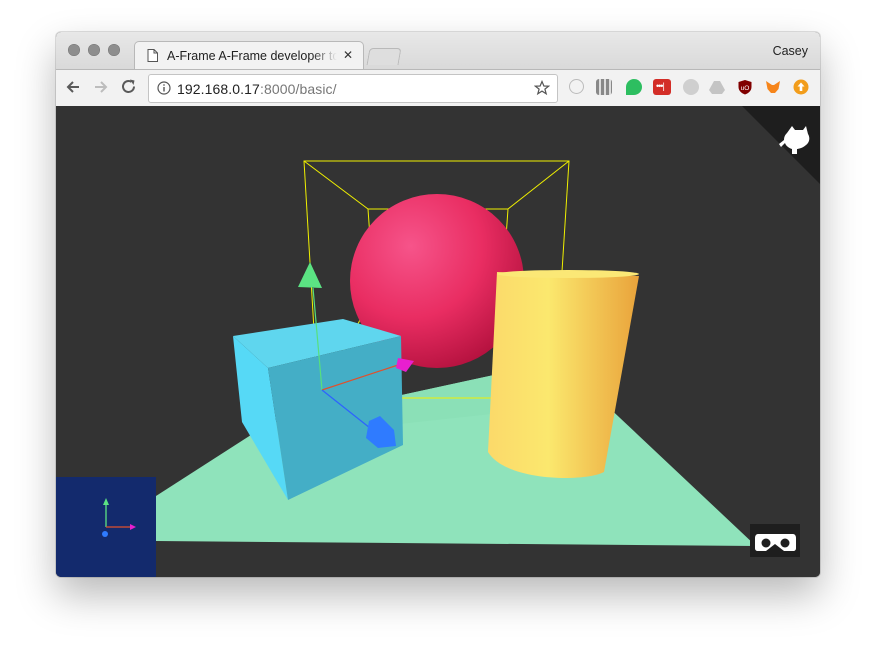 The width and height of the screenshot is (876, 657). Describe the element at coordinates (353, 88) in the screenshot. I see `address-bar: 192.168.0.17:8000/basic/` at that location.